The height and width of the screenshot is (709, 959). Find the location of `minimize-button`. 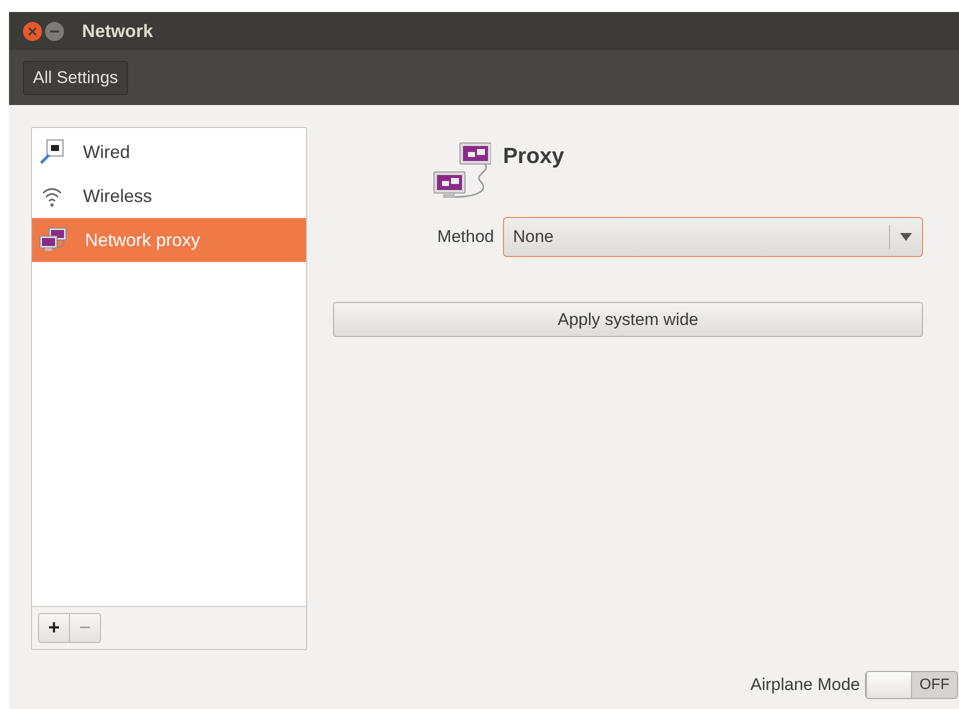

minimize-button is located at coordinates (54, 31).